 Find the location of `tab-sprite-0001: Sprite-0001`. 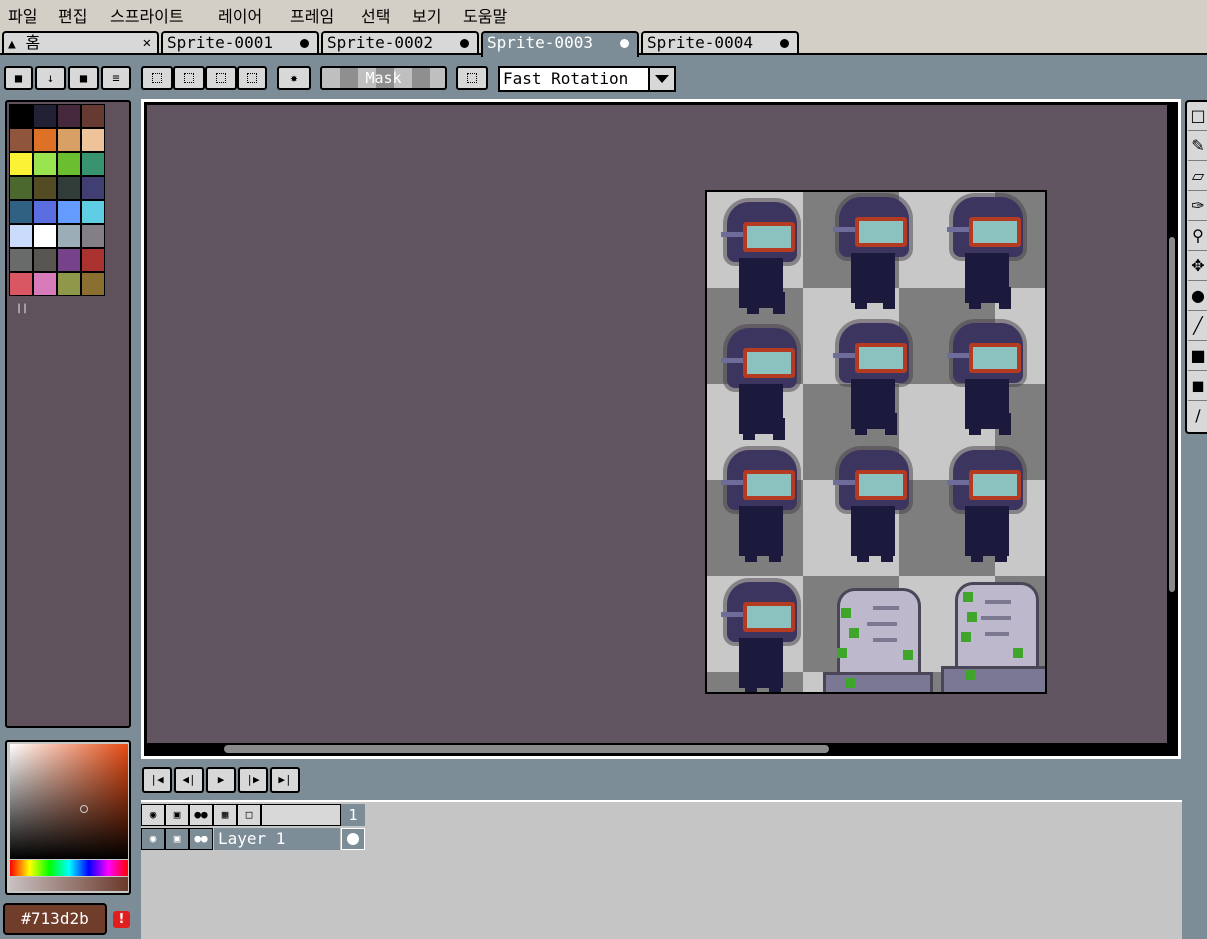

tab-sprite-0001: Sprite-0001 is located at coordinates (240, 43).